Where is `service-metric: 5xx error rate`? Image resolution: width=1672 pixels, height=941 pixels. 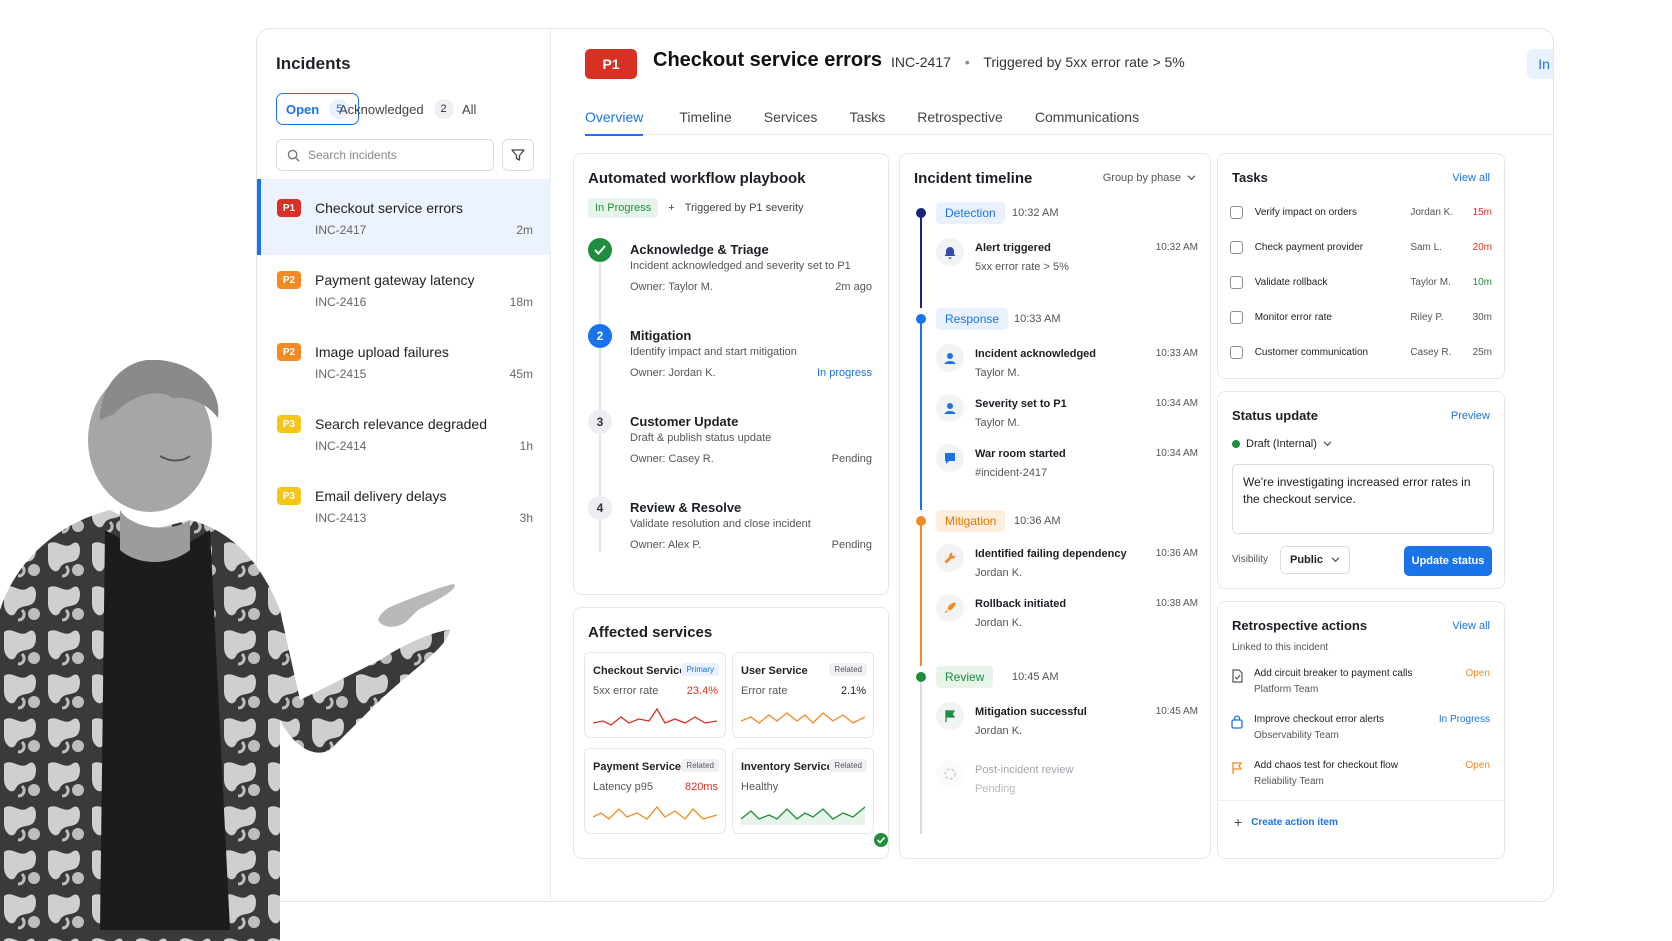
service-metric: 5xx error rate is located at coordinates (626, 691).